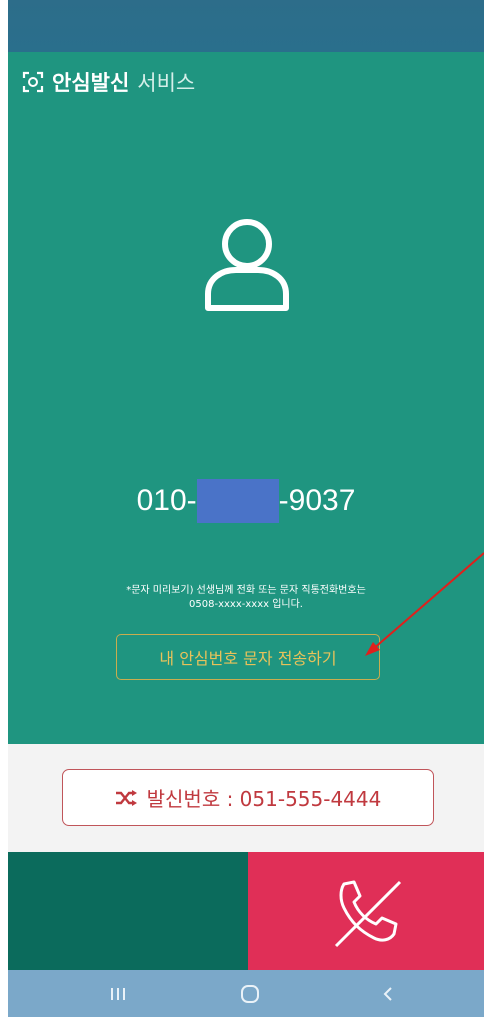  I want to click on notice-line-1: *문자 미리보기) 선생님께 전화 또는 문자 직통전화번호는, so click(246, 590).